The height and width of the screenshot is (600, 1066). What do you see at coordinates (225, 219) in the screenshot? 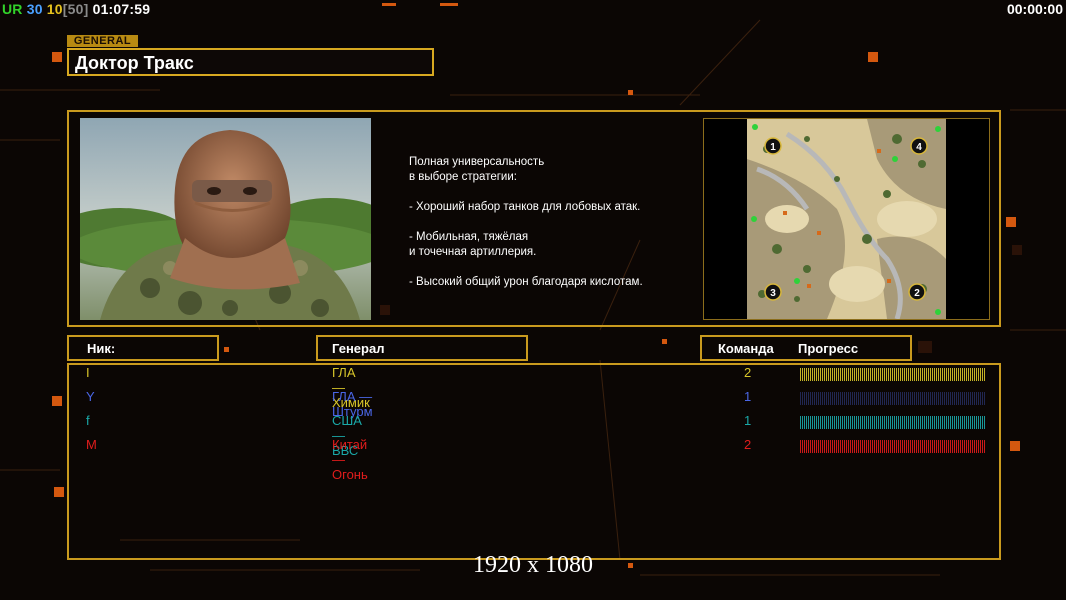
I see `general-portrait` at bounding box center [225, 219].